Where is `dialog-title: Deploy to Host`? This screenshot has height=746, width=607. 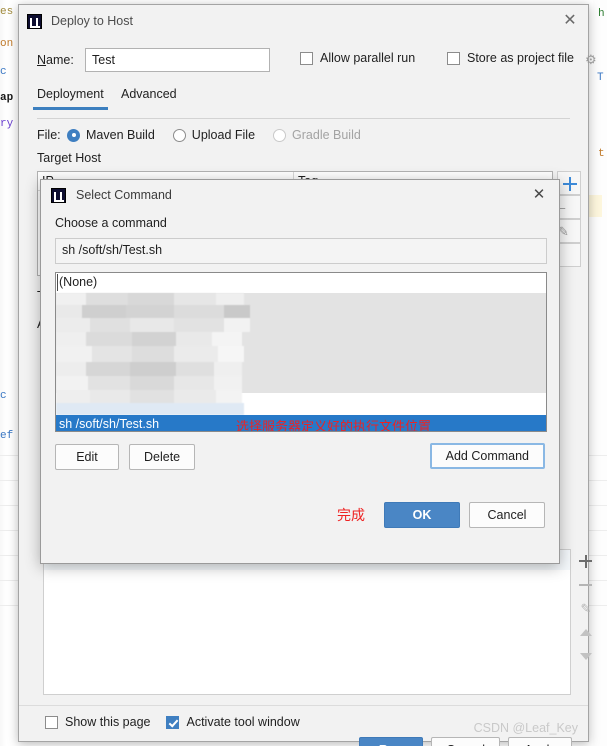 dialog-title: Deploy to Host is located at coordinates (92, 21).